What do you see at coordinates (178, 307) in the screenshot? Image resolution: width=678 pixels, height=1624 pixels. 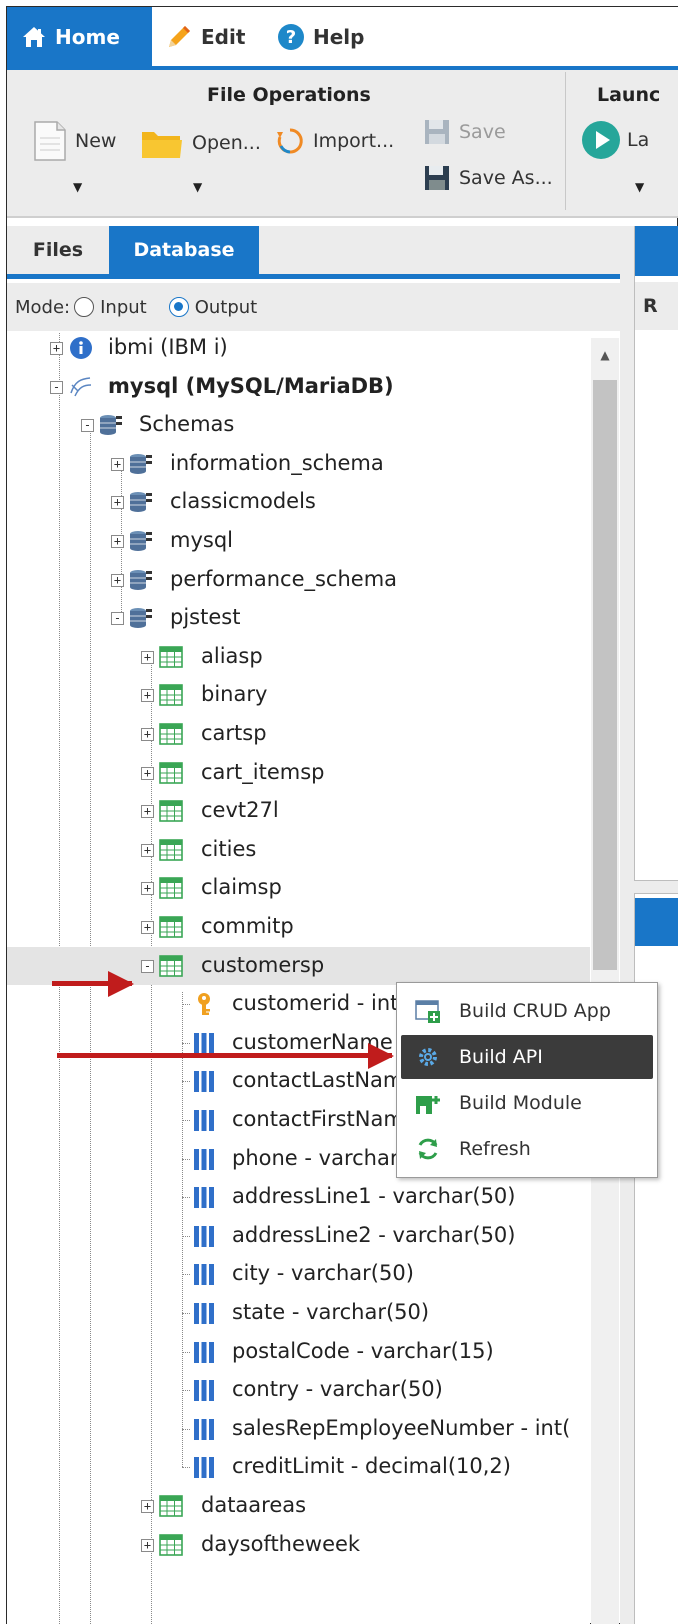 I see `output-radio` at bounding box center [178, 307].